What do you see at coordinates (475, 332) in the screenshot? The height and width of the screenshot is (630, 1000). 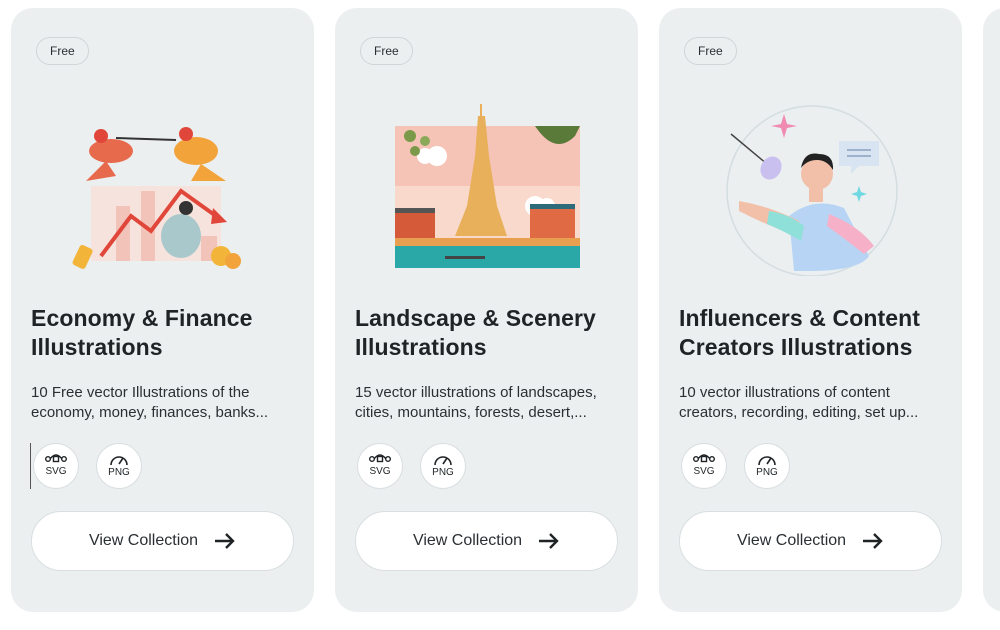 I see `card-title: Landscape & Scenery Illustrations` at bounding box center [475, 332].